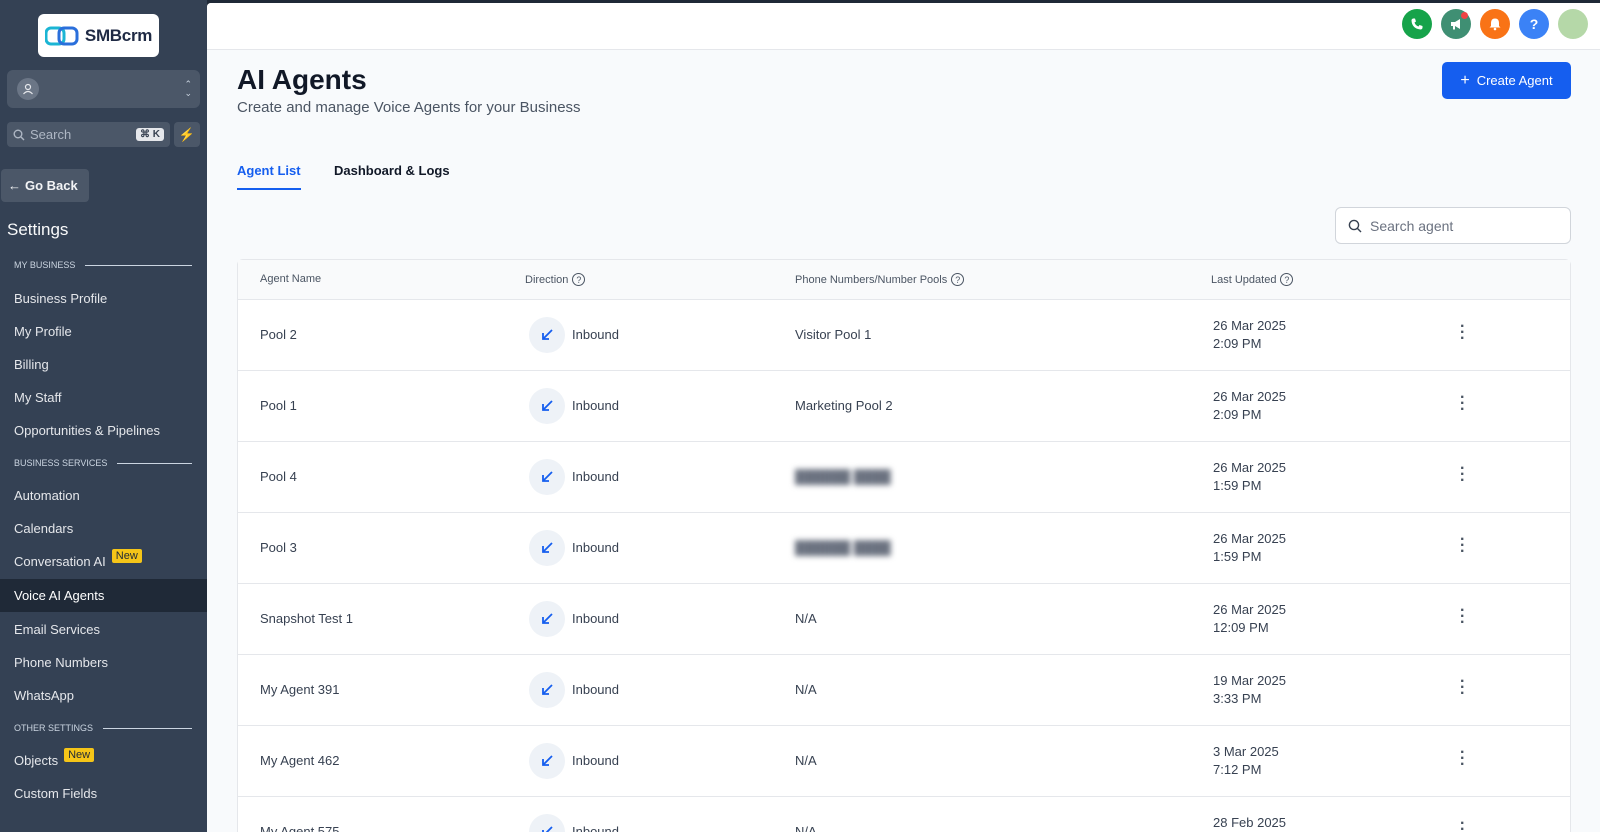  I want to click on sidebar-item-opportunities: Opportunities & Pipelines, so click(103, 430).